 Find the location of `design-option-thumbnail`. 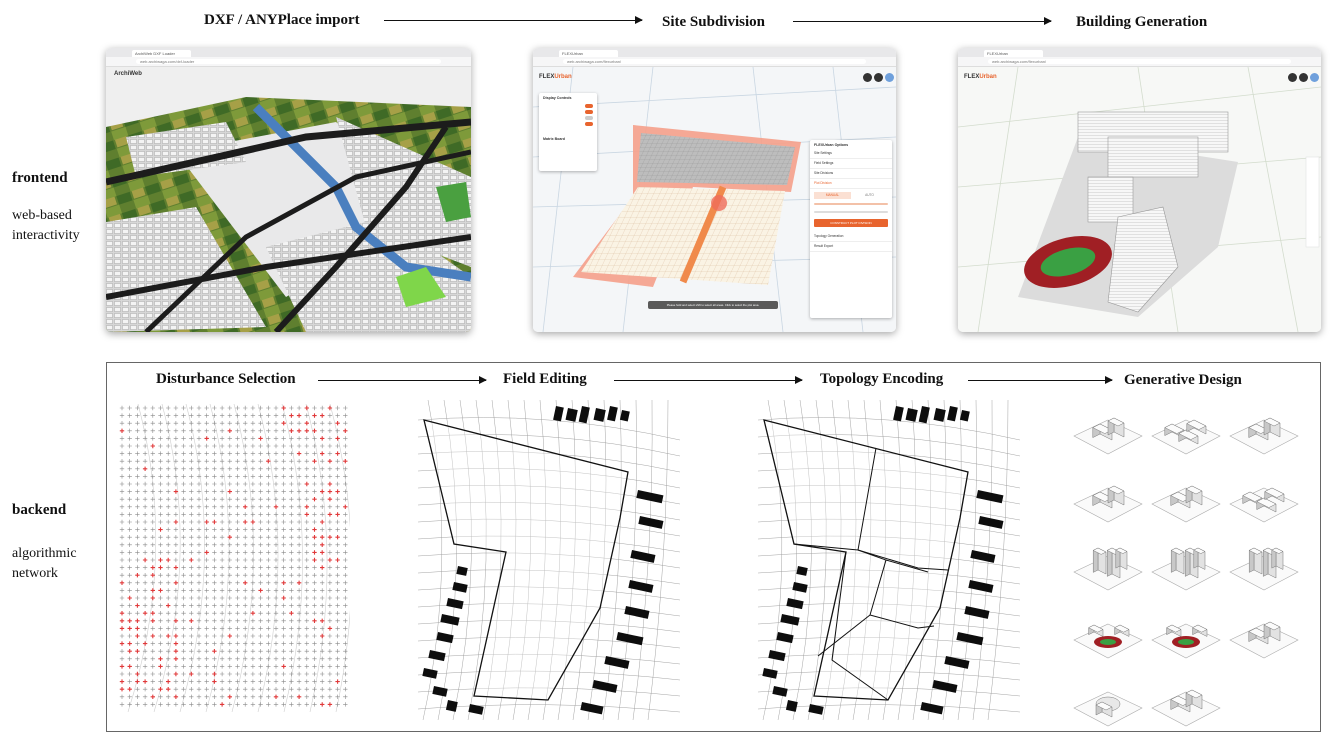

design-option-thumbnail is located at coordinates (1186, 708).